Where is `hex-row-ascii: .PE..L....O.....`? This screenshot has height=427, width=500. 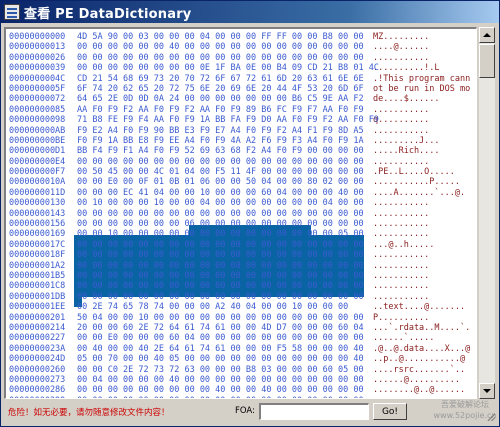
hex-row-ascii: .PE..L....O..... is located at coordinates (421, 172).